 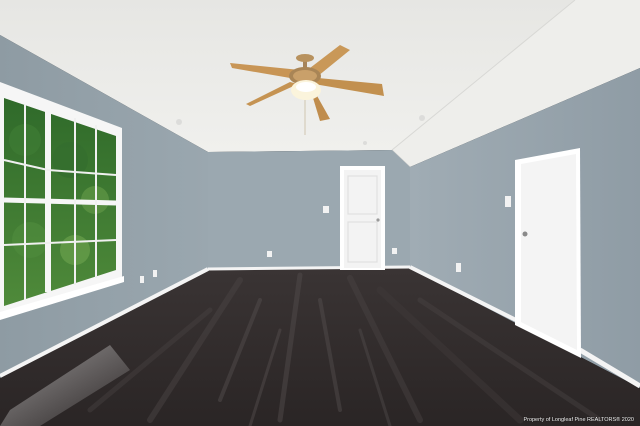 I want to click on outlet-right, so click(x=458, y=267).